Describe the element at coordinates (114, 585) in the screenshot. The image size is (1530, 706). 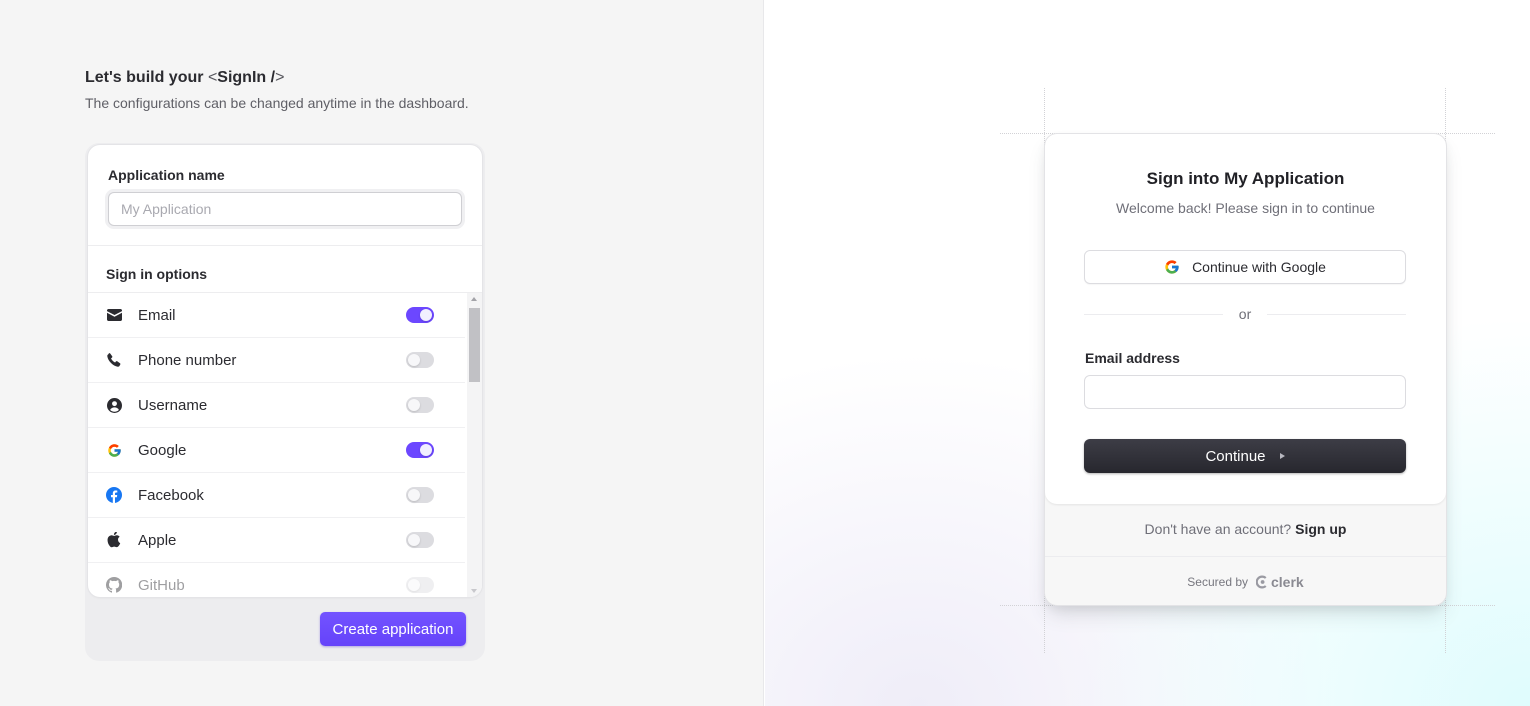
I see `github-icon` at that location.